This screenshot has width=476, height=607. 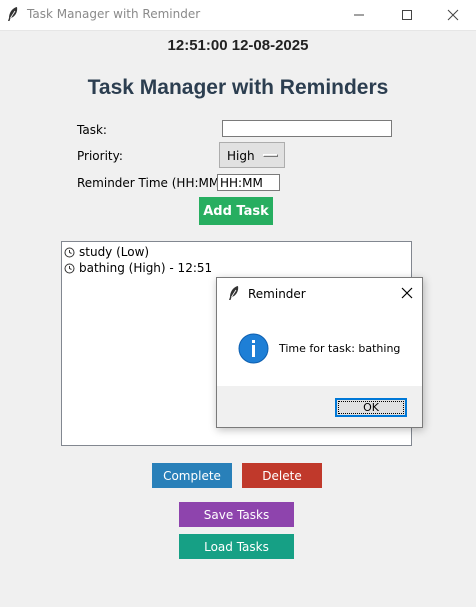 What do you see at coordinates (114, 14) in the screenshot?
I see `window-title: Task Manager with Reminder` at bounding box center [114, 14].